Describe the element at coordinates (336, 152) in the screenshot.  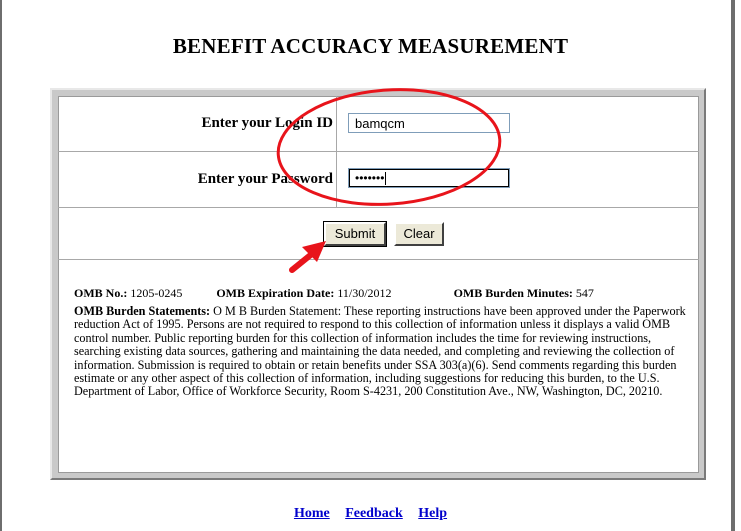
I see `form-column-divider` at that location.